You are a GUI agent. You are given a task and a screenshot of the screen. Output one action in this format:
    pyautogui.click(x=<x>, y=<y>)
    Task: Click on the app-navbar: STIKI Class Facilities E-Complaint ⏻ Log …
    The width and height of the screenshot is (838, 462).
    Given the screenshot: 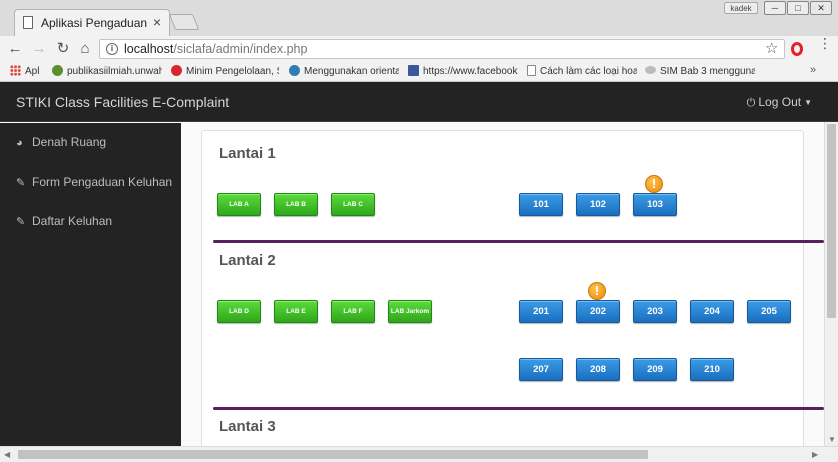 What is the action you would take?
    pyautogui.click(x=419, y=102)
    